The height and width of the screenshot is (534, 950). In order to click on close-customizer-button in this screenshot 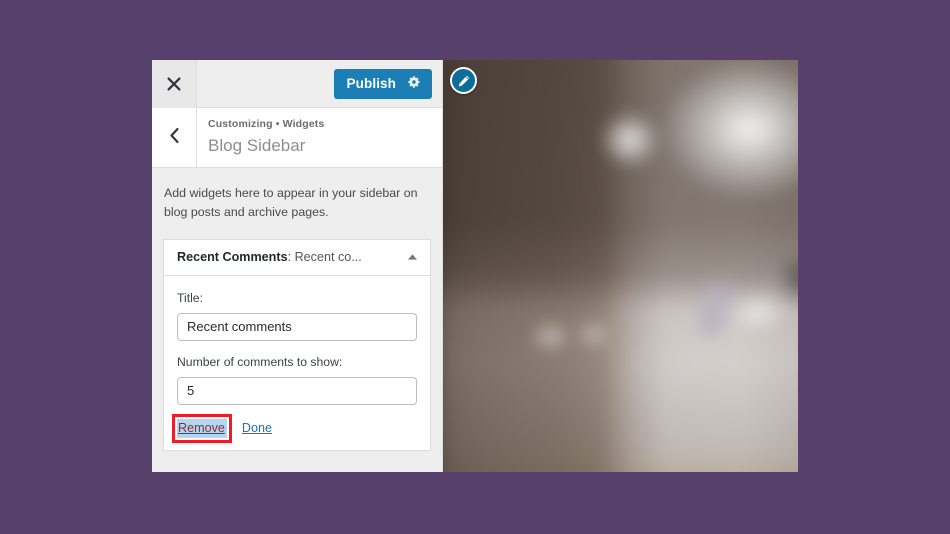, I will do `click(174, 84)`.